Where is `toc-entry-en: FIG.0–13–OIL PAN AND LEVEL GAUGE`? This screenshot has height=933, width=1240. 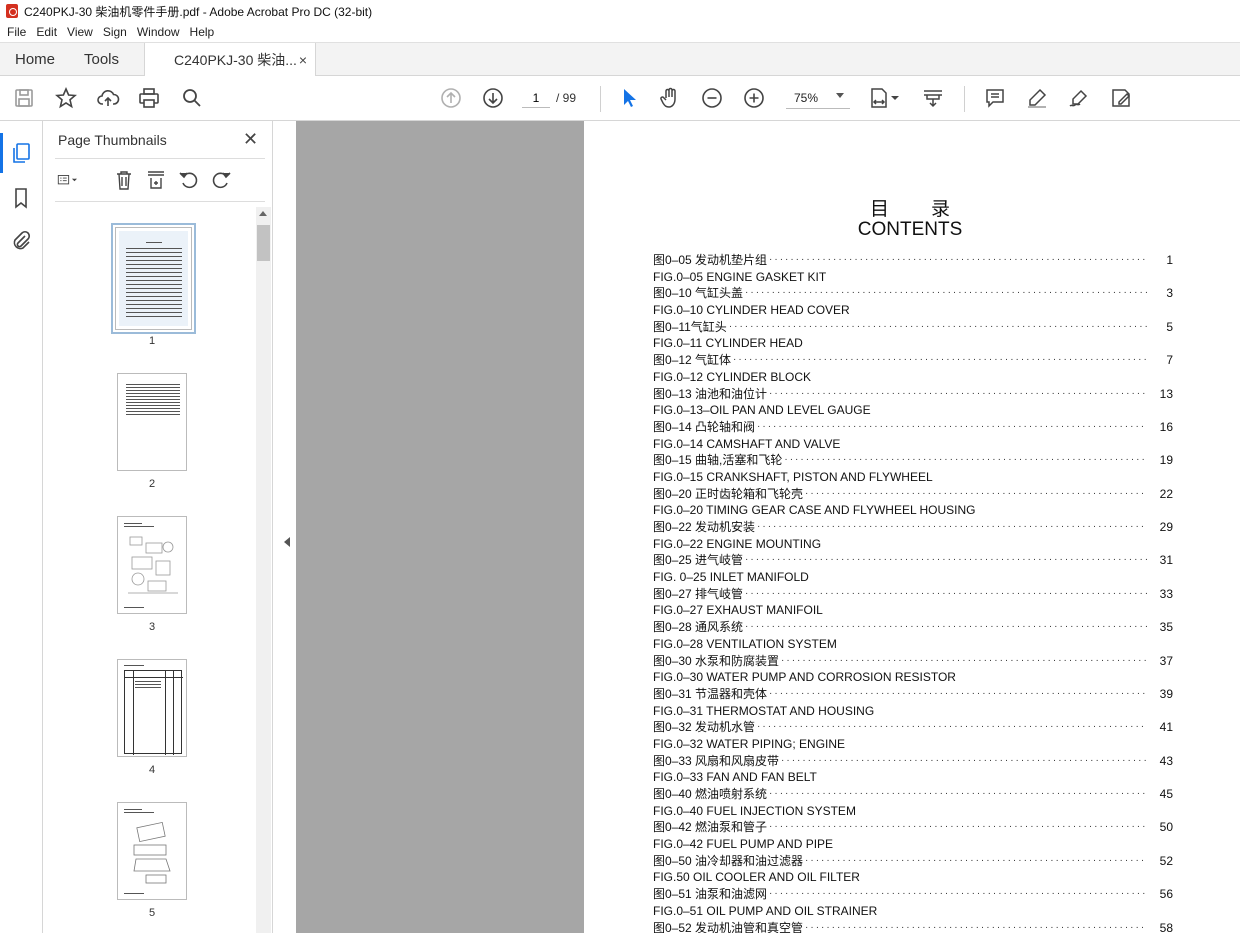 toc-entry-en: FIG.0–13–OIL PAN AND LEVEL GAUGE is located at coordinates (913, 410).